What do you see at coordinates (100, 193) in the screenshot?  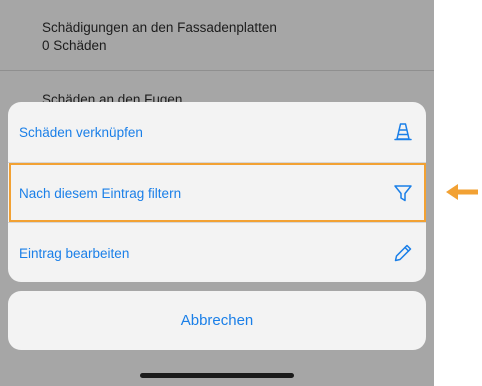 I see `action-label: Nach diesem Eintrag filtern` at bounding box center [100, 193].